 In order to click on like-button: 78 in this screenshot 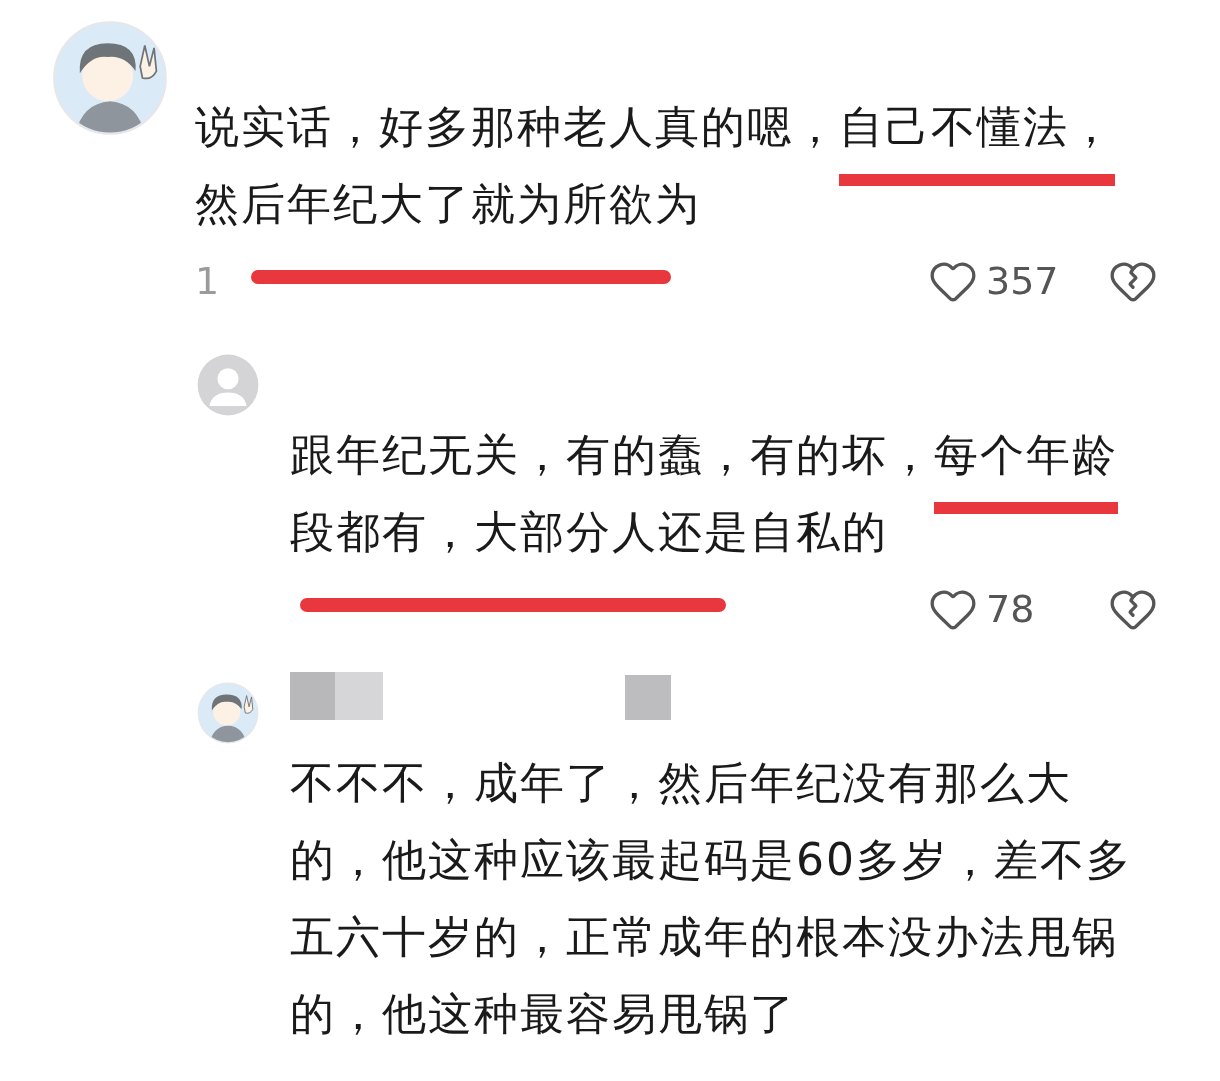, I will do `click(992, 609)`.